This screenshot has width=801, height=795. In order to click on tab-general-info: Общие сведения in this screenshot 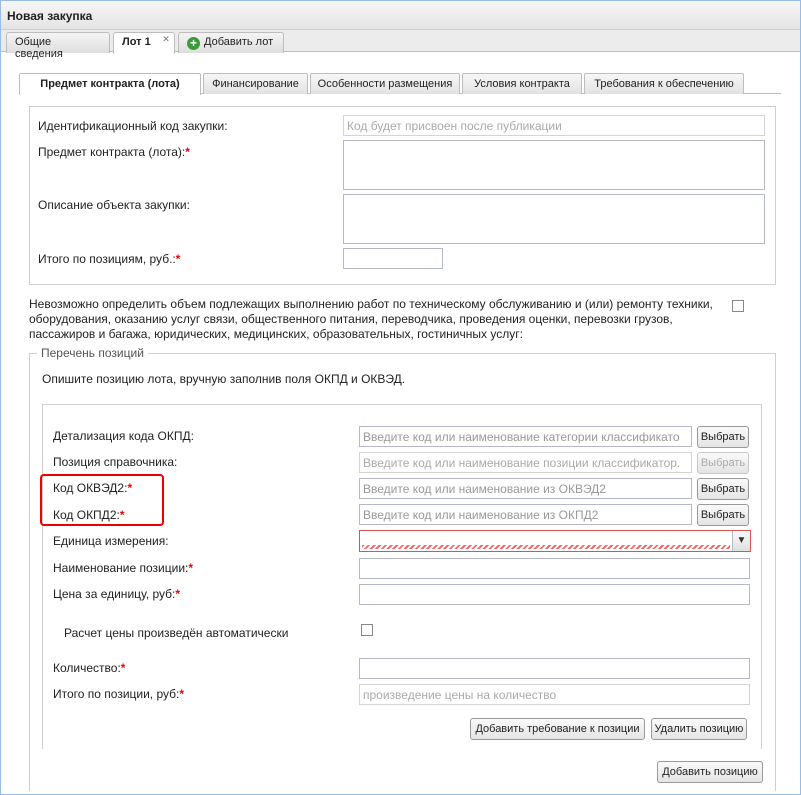, I will do `click(58, 46)`.